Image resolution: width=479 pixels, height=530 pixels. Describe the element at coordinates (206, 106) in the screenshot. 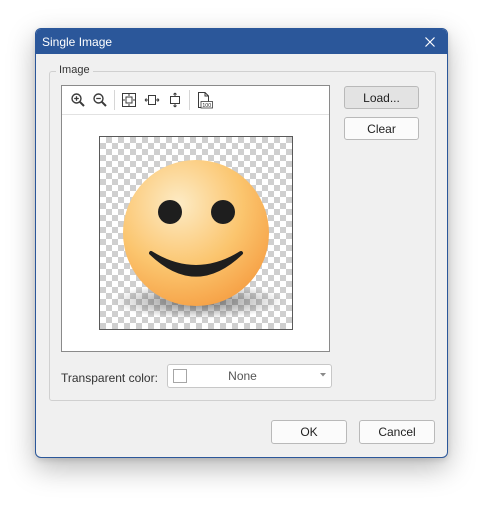

I see `actual-size-label: 100` at that location.